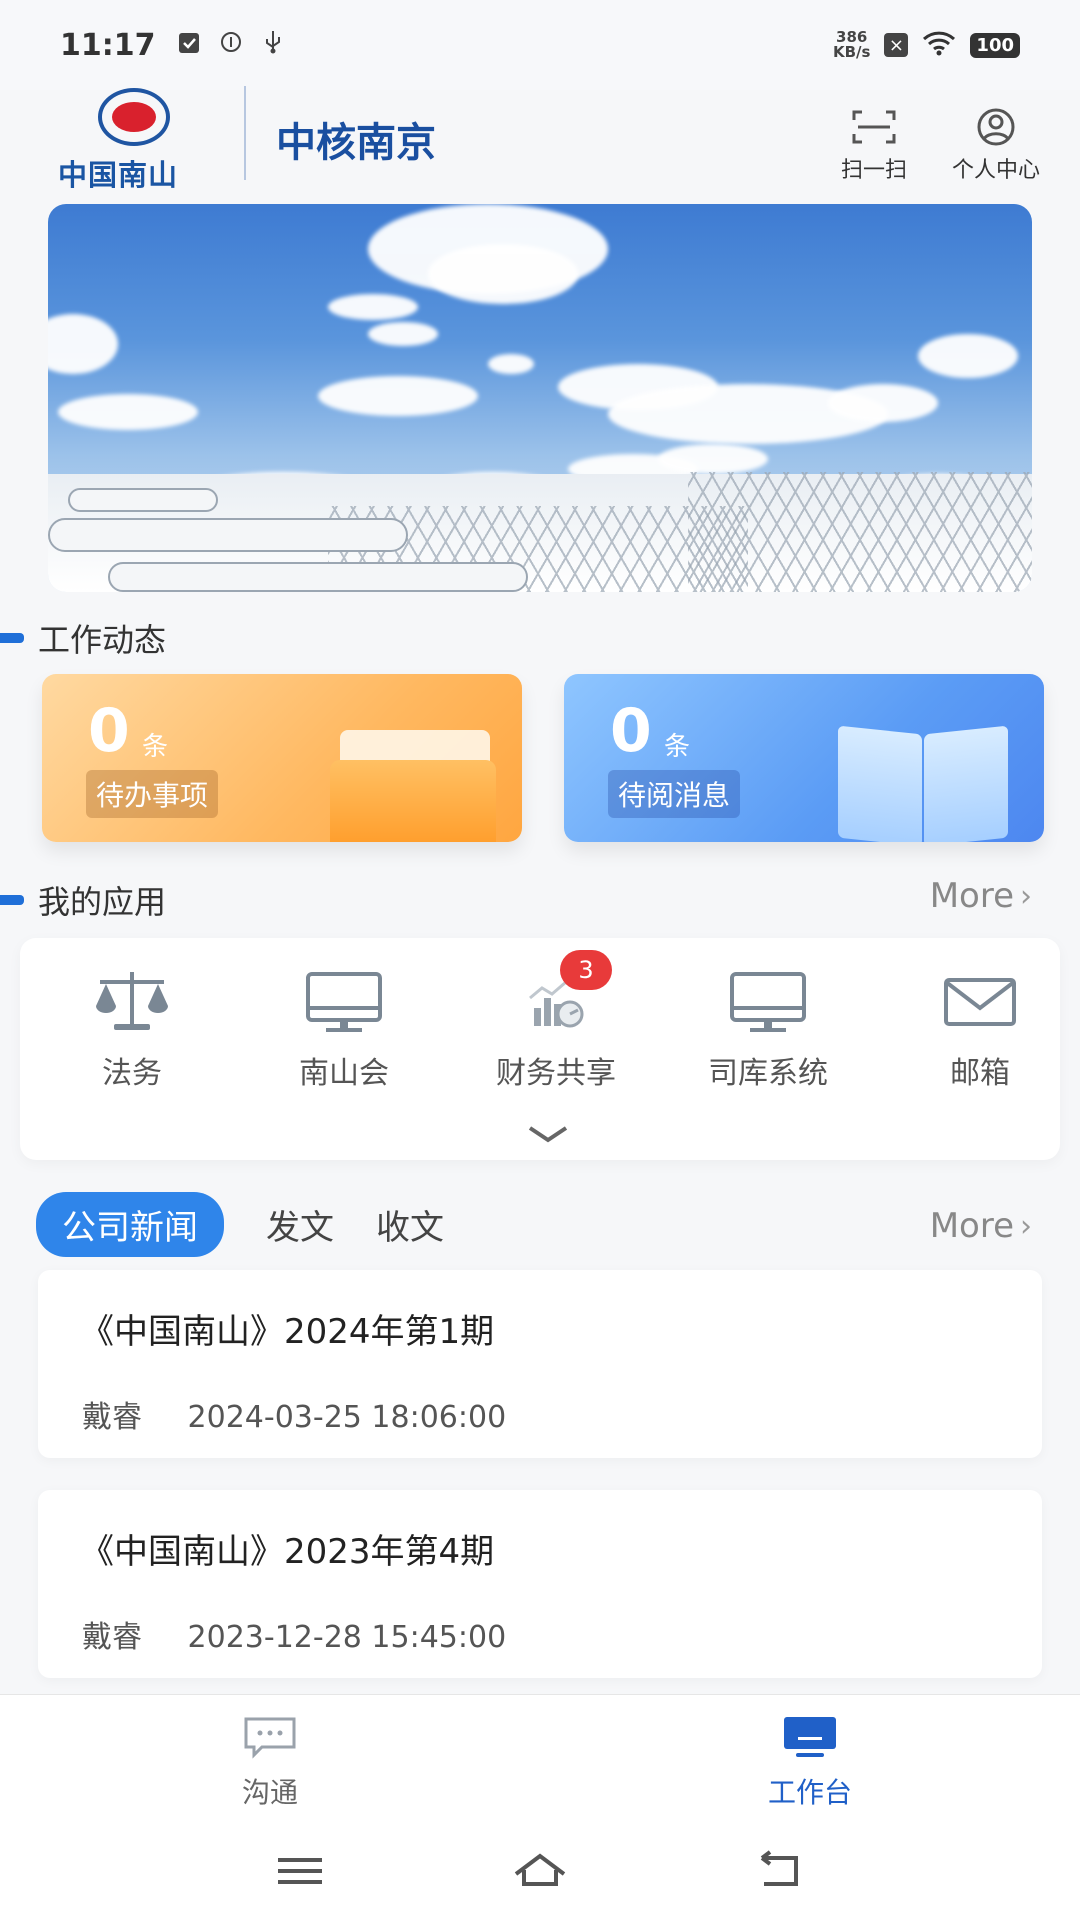 Image resolution: width=1080 pixels, height=1920 pixels. Describe the element at coordinates (995, 45) in the screenshot. I see `battery-icon: 100` at that location.